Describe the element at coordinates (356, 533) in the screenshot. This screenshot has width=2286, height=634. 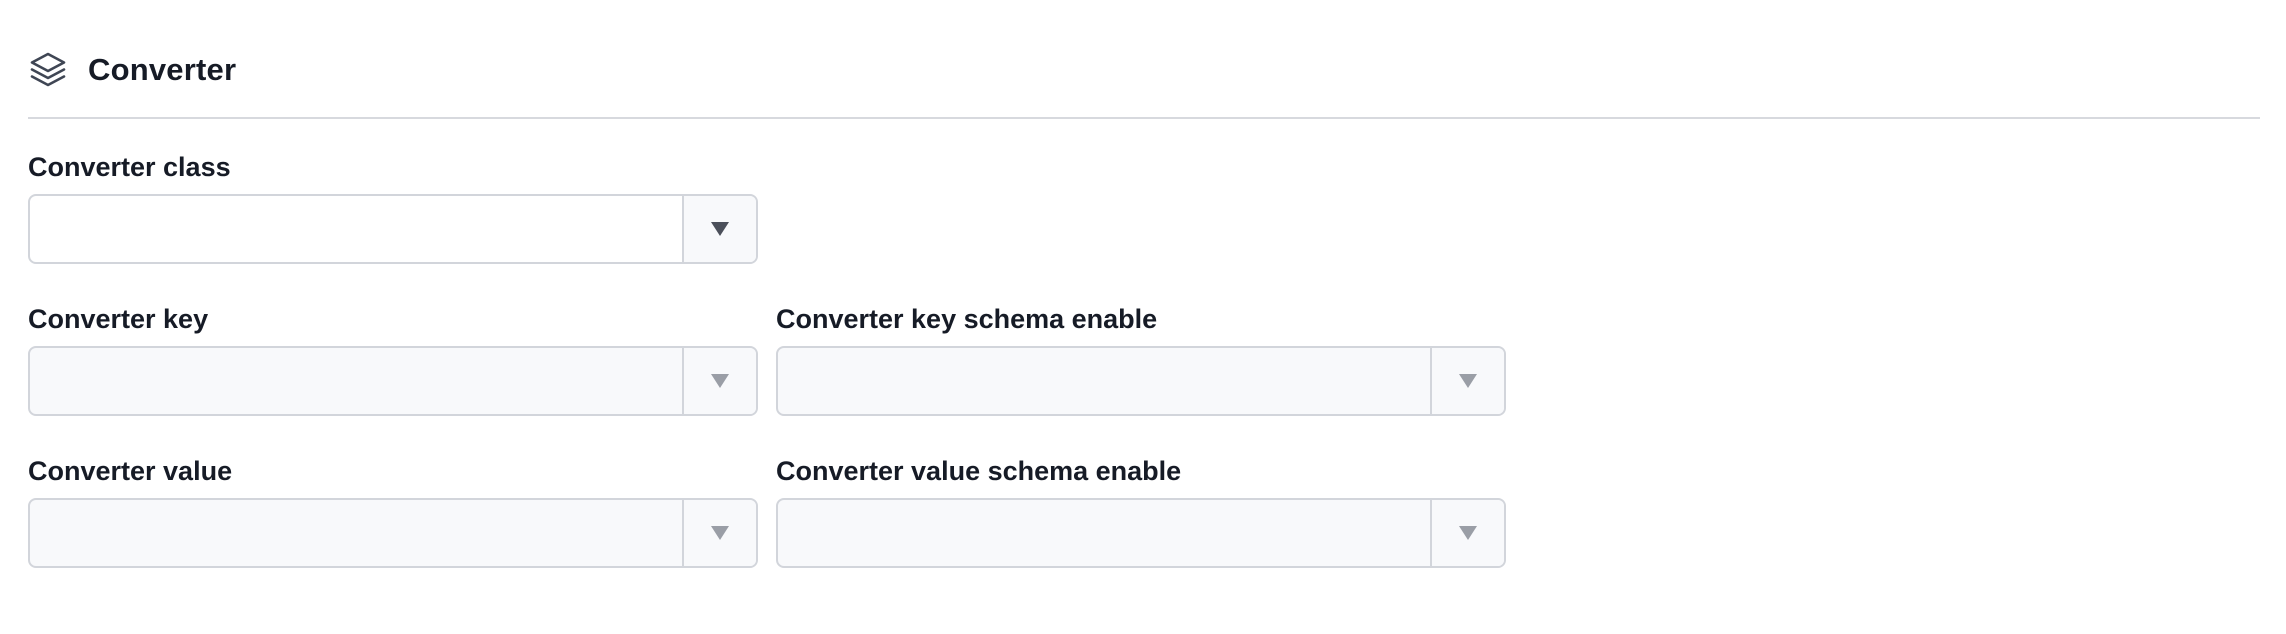
I see `converter-value-value` at that location.